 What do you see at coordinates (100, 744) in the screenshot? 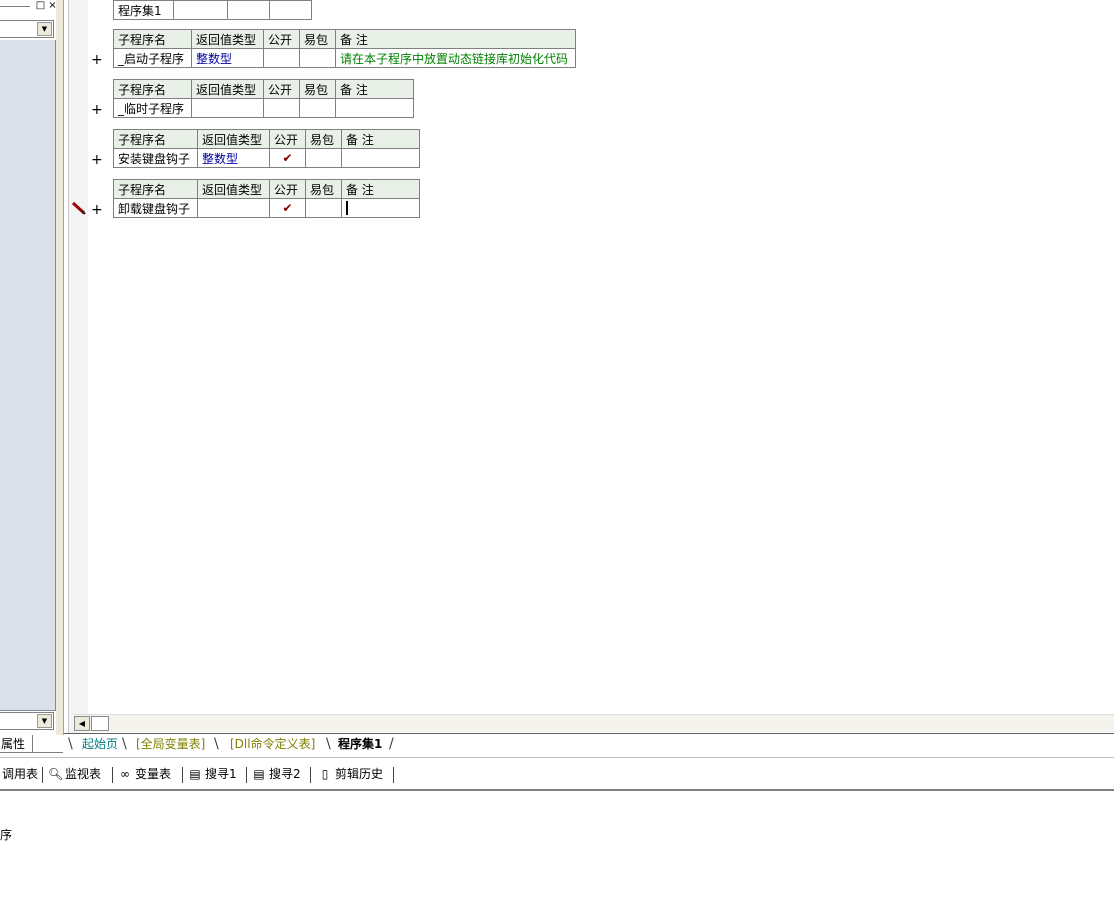
I see `tab-start-page: 起始页` at bounding box center [100, 744].